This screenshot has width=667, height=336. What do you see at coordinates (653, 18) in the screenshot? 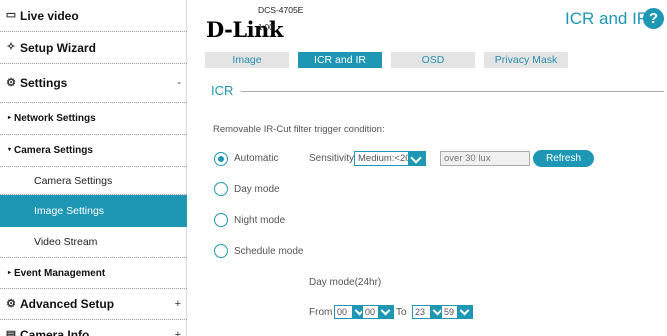
I see `help-icon: ?` at bounding box center [653, 18].